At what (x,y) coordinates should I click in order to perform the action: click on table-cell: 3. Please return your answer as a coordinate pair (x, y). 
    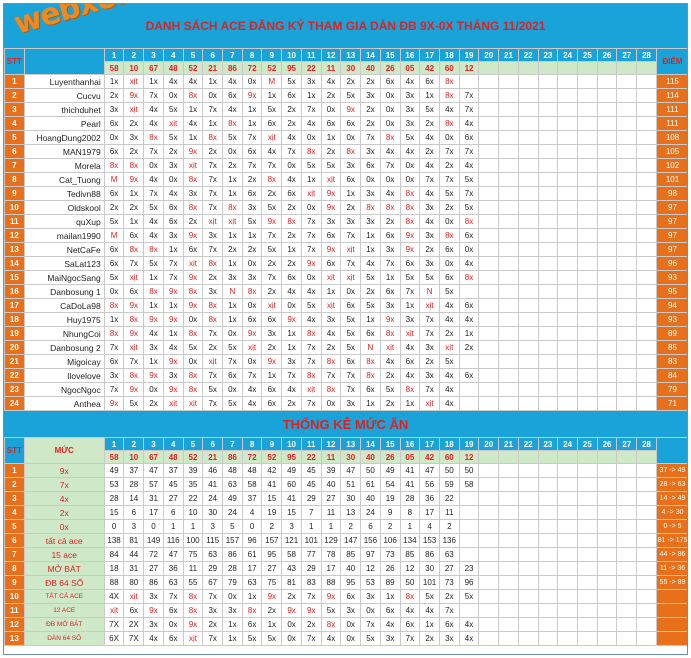
    Looking at the image, I should click on (134, 526).